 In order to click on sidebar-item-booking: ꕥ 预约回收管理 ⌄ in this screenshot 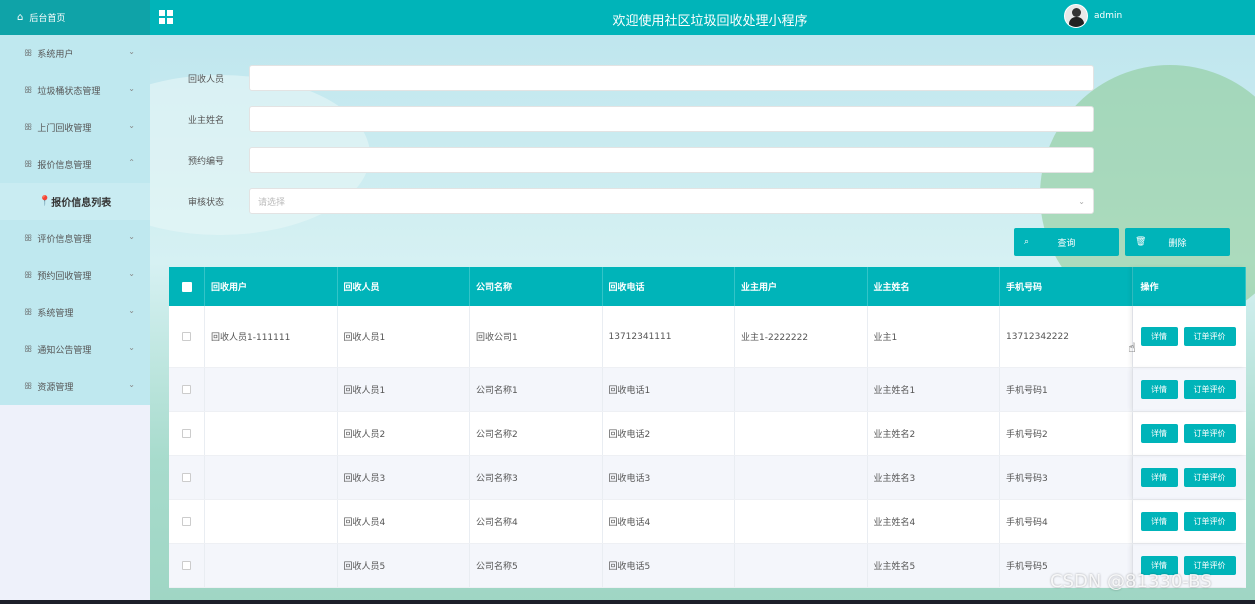, I will do `click(75, 275)`.